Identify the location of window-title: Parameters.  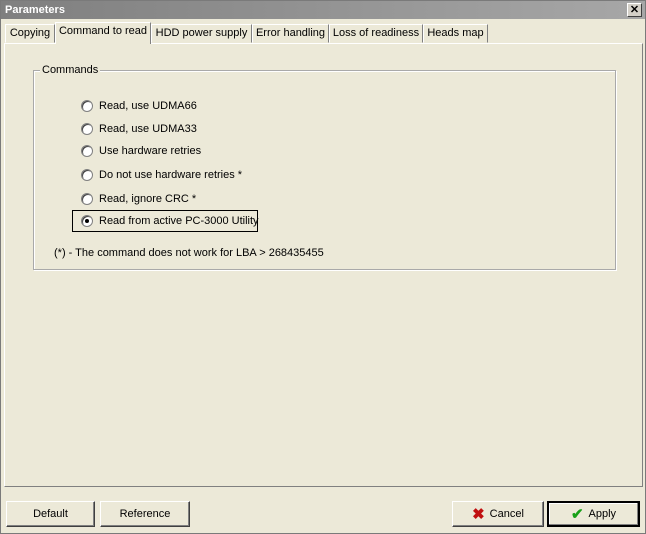
(35, 10).